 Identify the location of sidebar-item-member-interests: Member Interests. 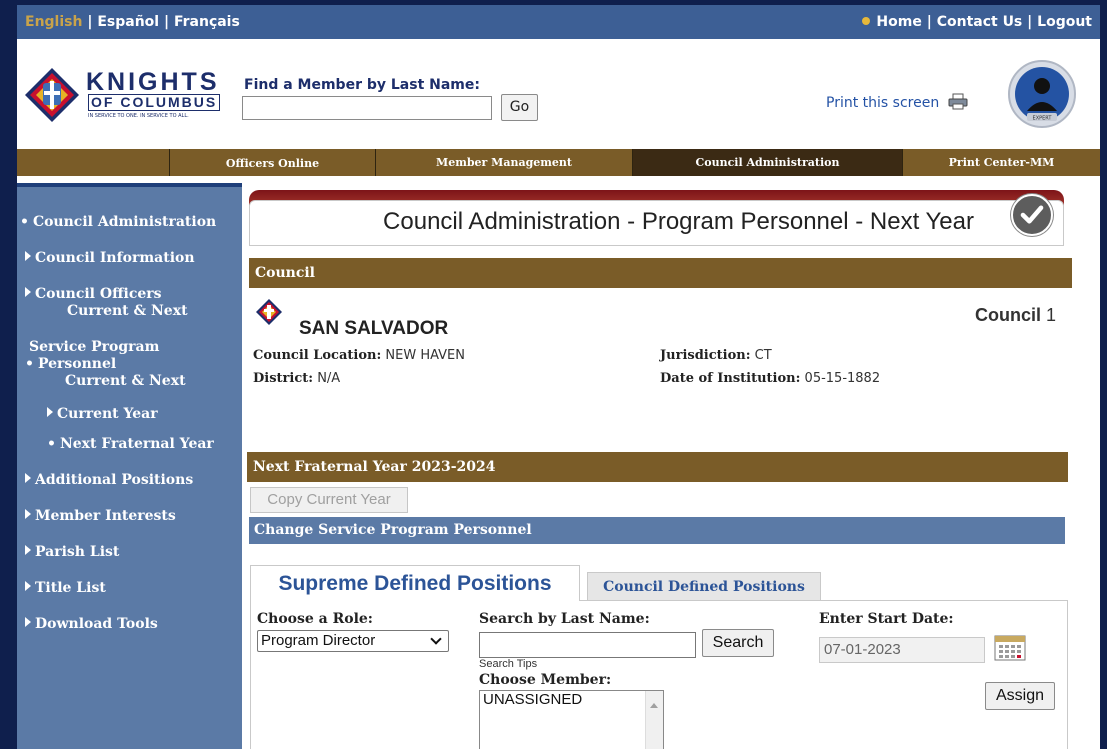
(100, 516).